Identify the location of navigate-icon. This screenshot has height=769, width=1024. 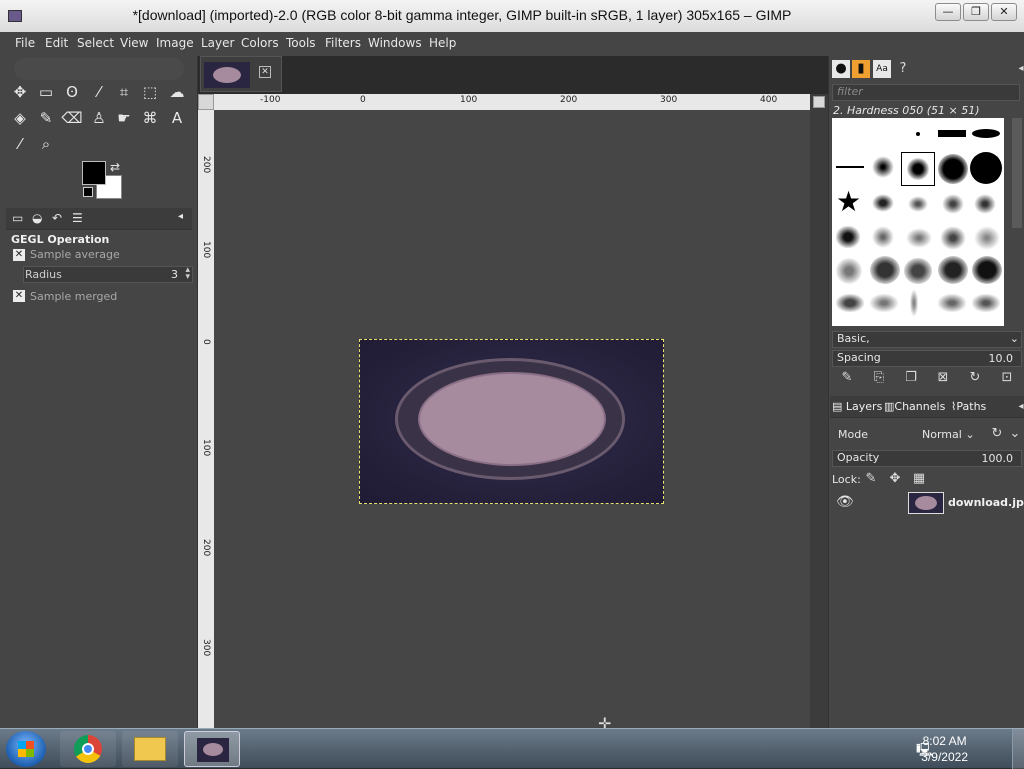
(819, 102).